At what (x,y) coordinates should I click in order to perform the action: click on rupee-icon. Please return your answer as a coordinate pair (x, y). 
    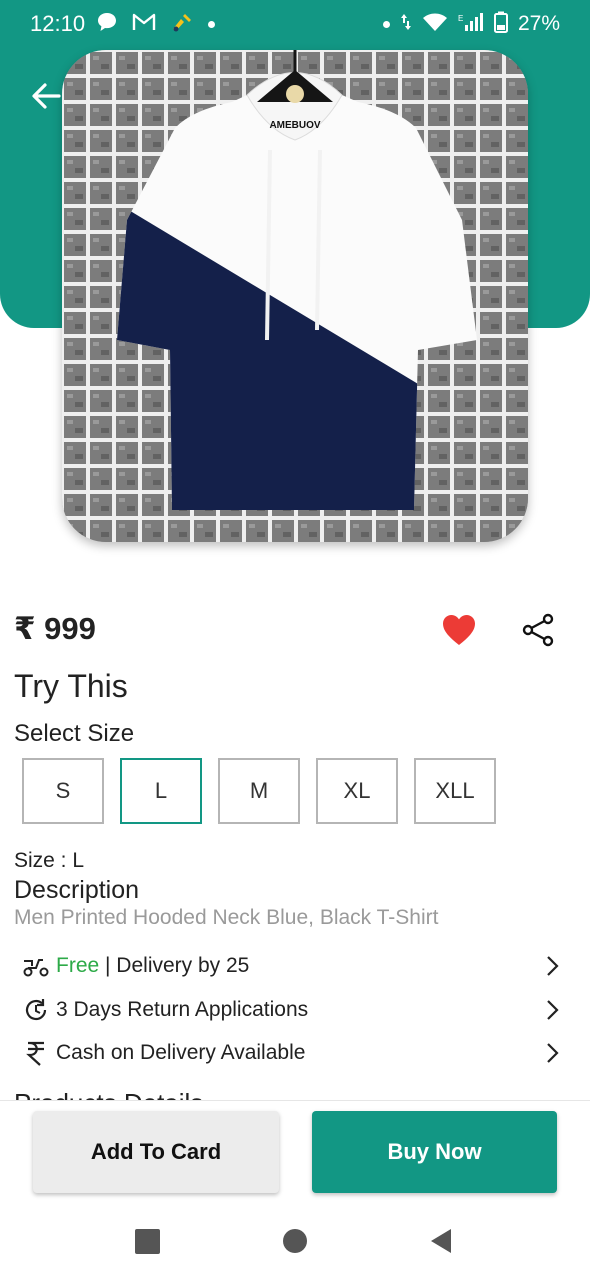
    Looking at the image, I should click on (36, 1053).